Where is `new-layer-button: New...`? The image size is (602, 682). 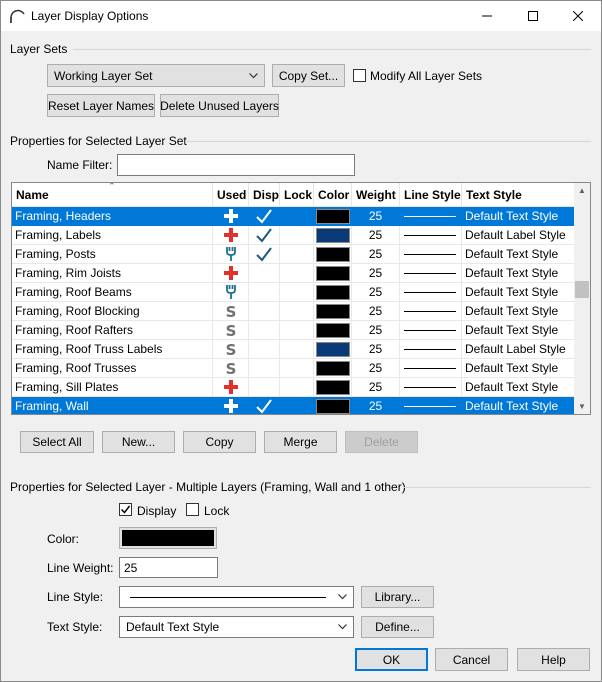 new-layer-button: New... is located at coordinates (138, 442).